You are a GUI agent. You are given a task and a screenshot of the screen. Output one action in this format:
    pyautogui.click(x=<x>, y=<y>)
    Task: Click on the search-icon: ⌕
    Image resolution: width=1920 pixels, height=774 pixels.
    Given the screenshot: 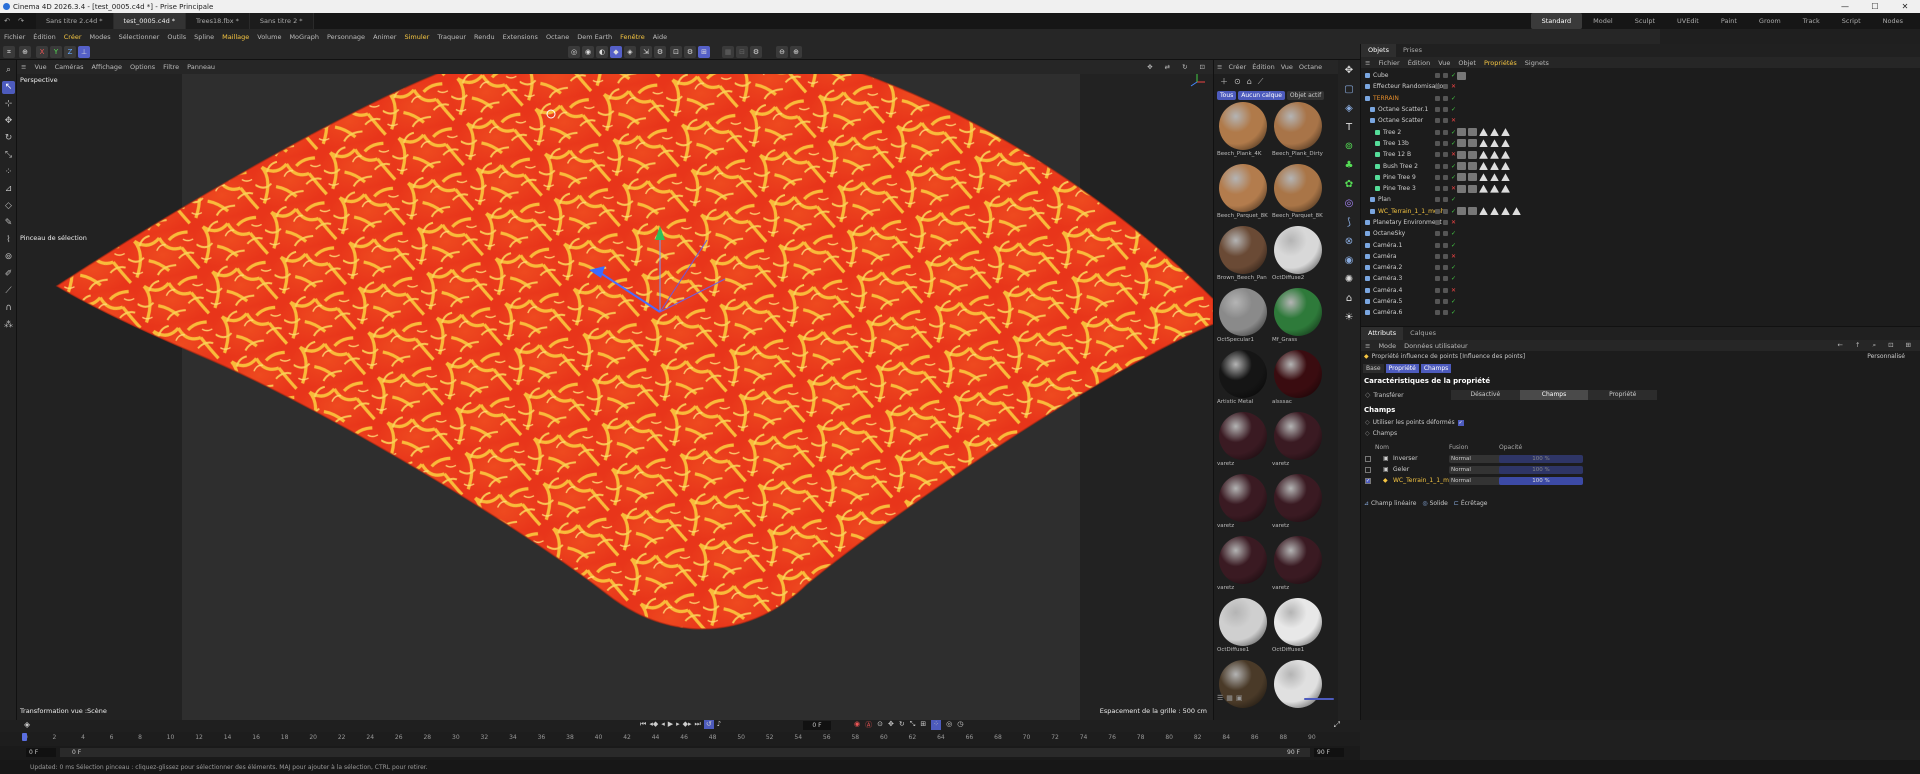 What is the action you would take?
    pyautogui.click(x=8, y=70)
    